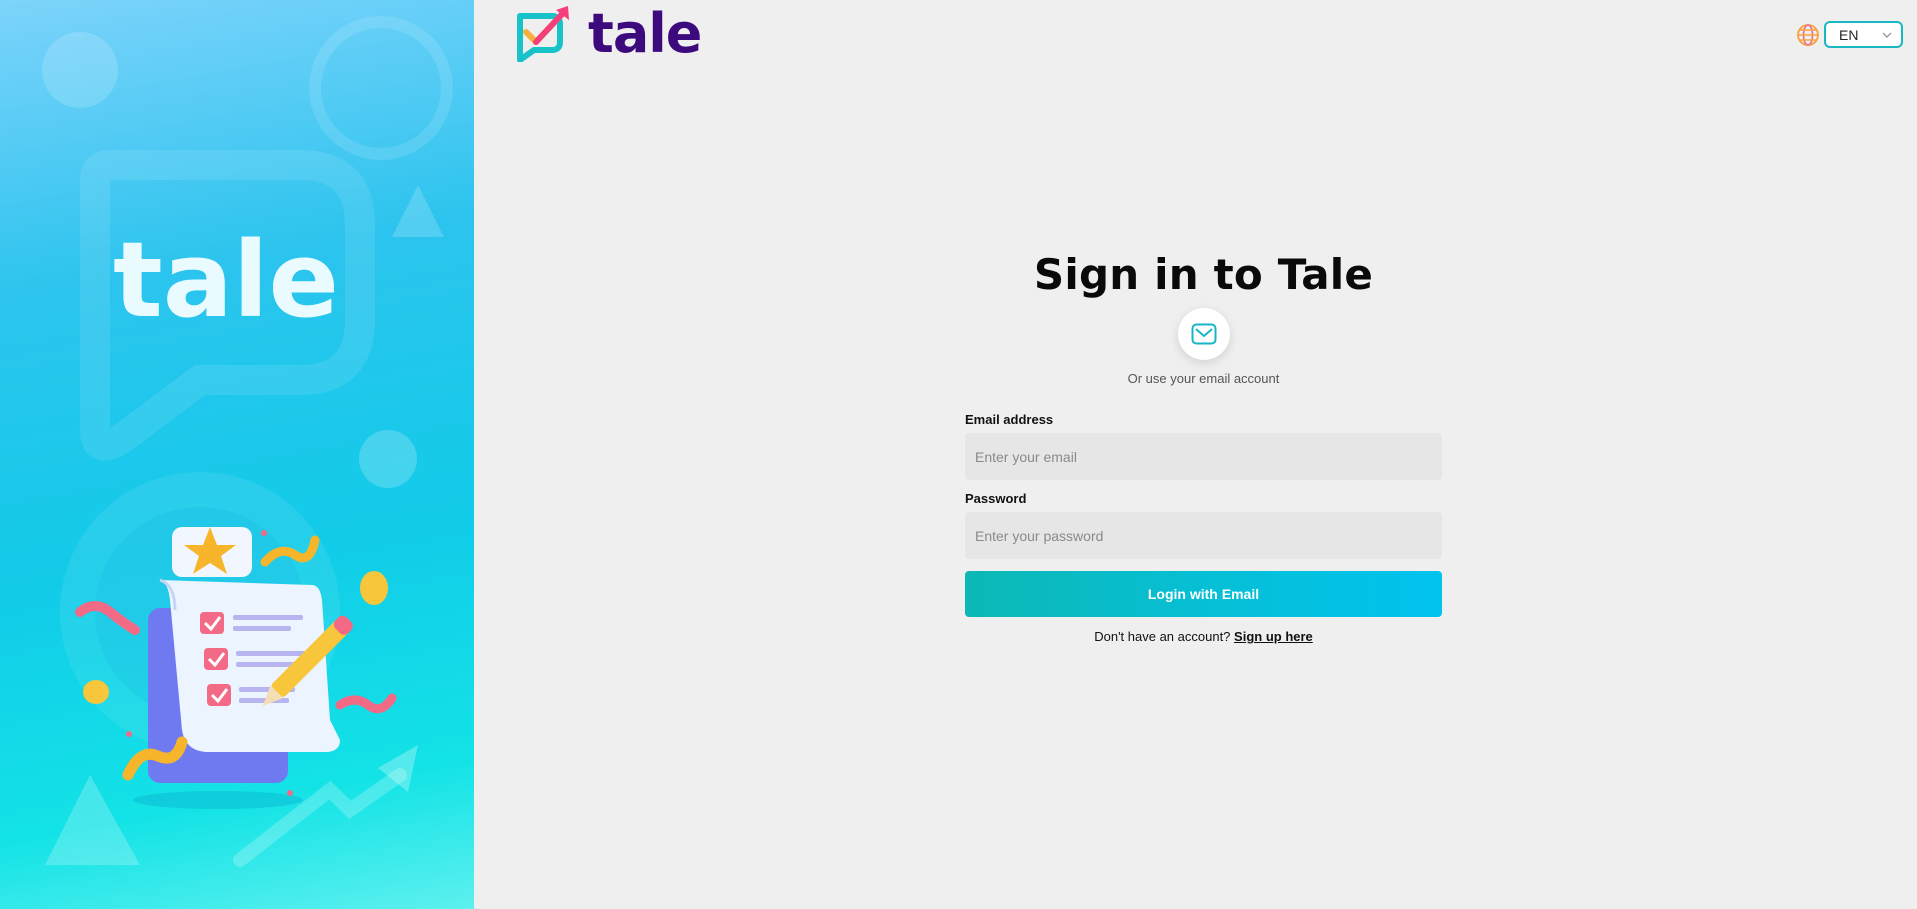 This screenshot has height=909, width=1917. Describe the element at coordinates (1203, 379) in the screenshot. I see `alt-signin-text: Or use your email account` at that location.